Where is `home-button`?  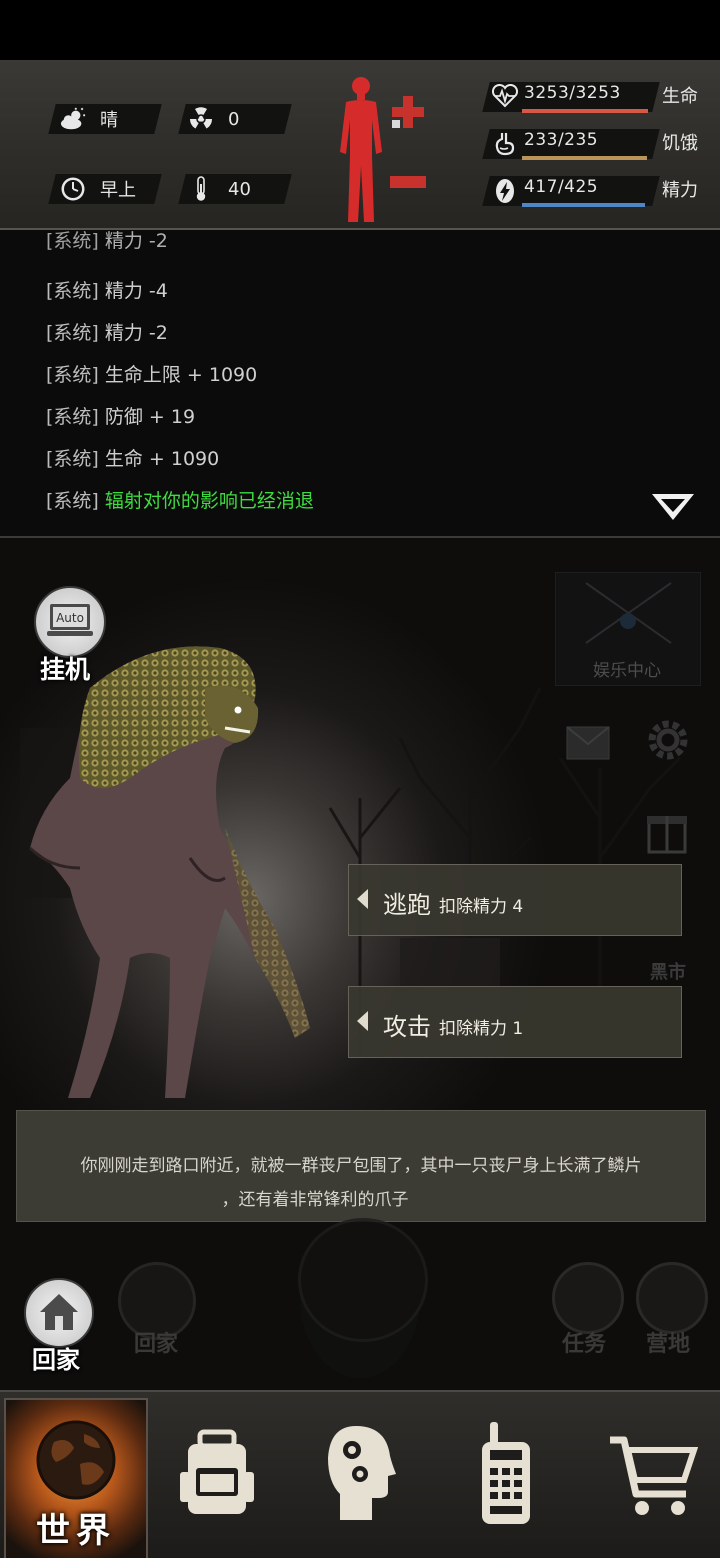 home-button is located at coordinates (59, 1313).